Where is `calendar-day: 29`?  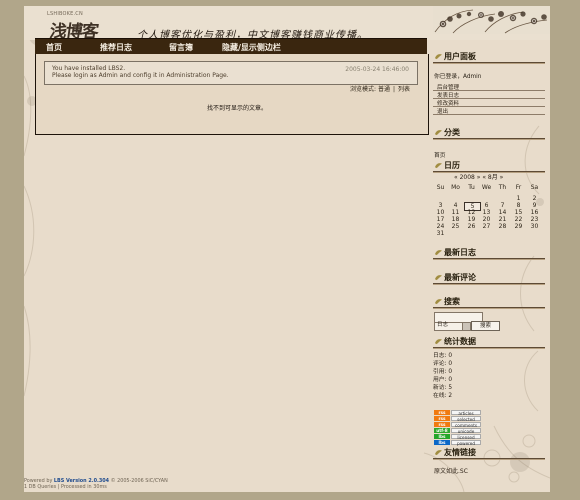
calendar-day: 29 is located at coordinates (518, 226).